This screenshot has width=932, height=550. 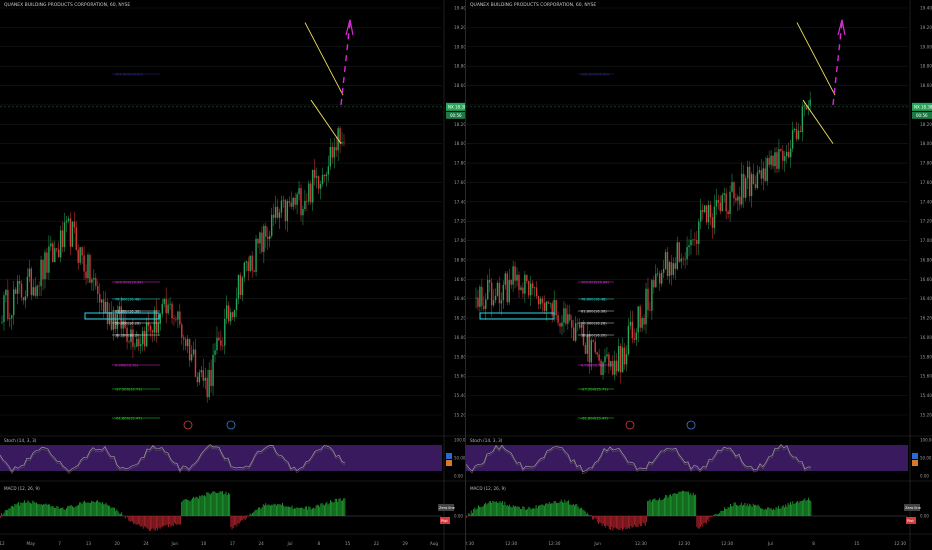 What do you see at coordinates (684, 543) in the screenshot?
I see `date-tick-label: 12:30` at bounding box center [684, 543].